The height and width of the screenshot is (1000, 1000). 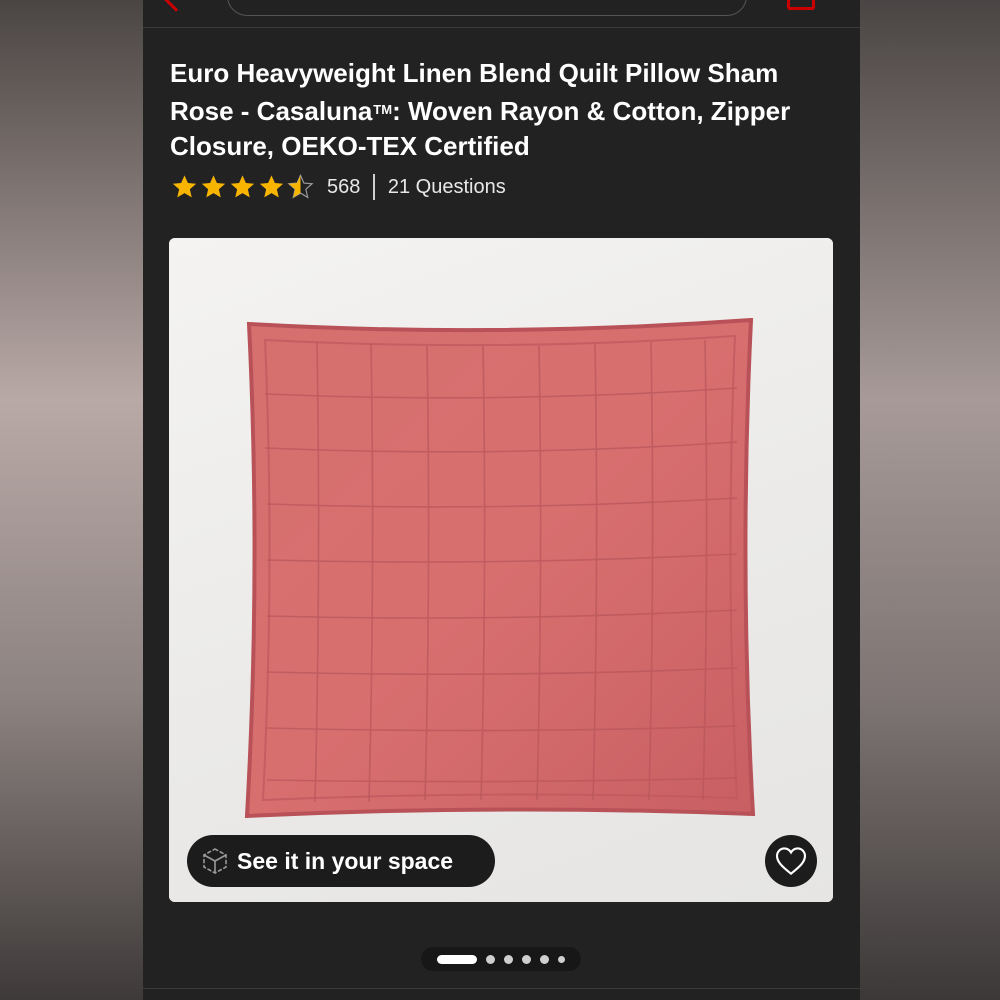 I want to click on heart-icon, so click(x=791, y=861).